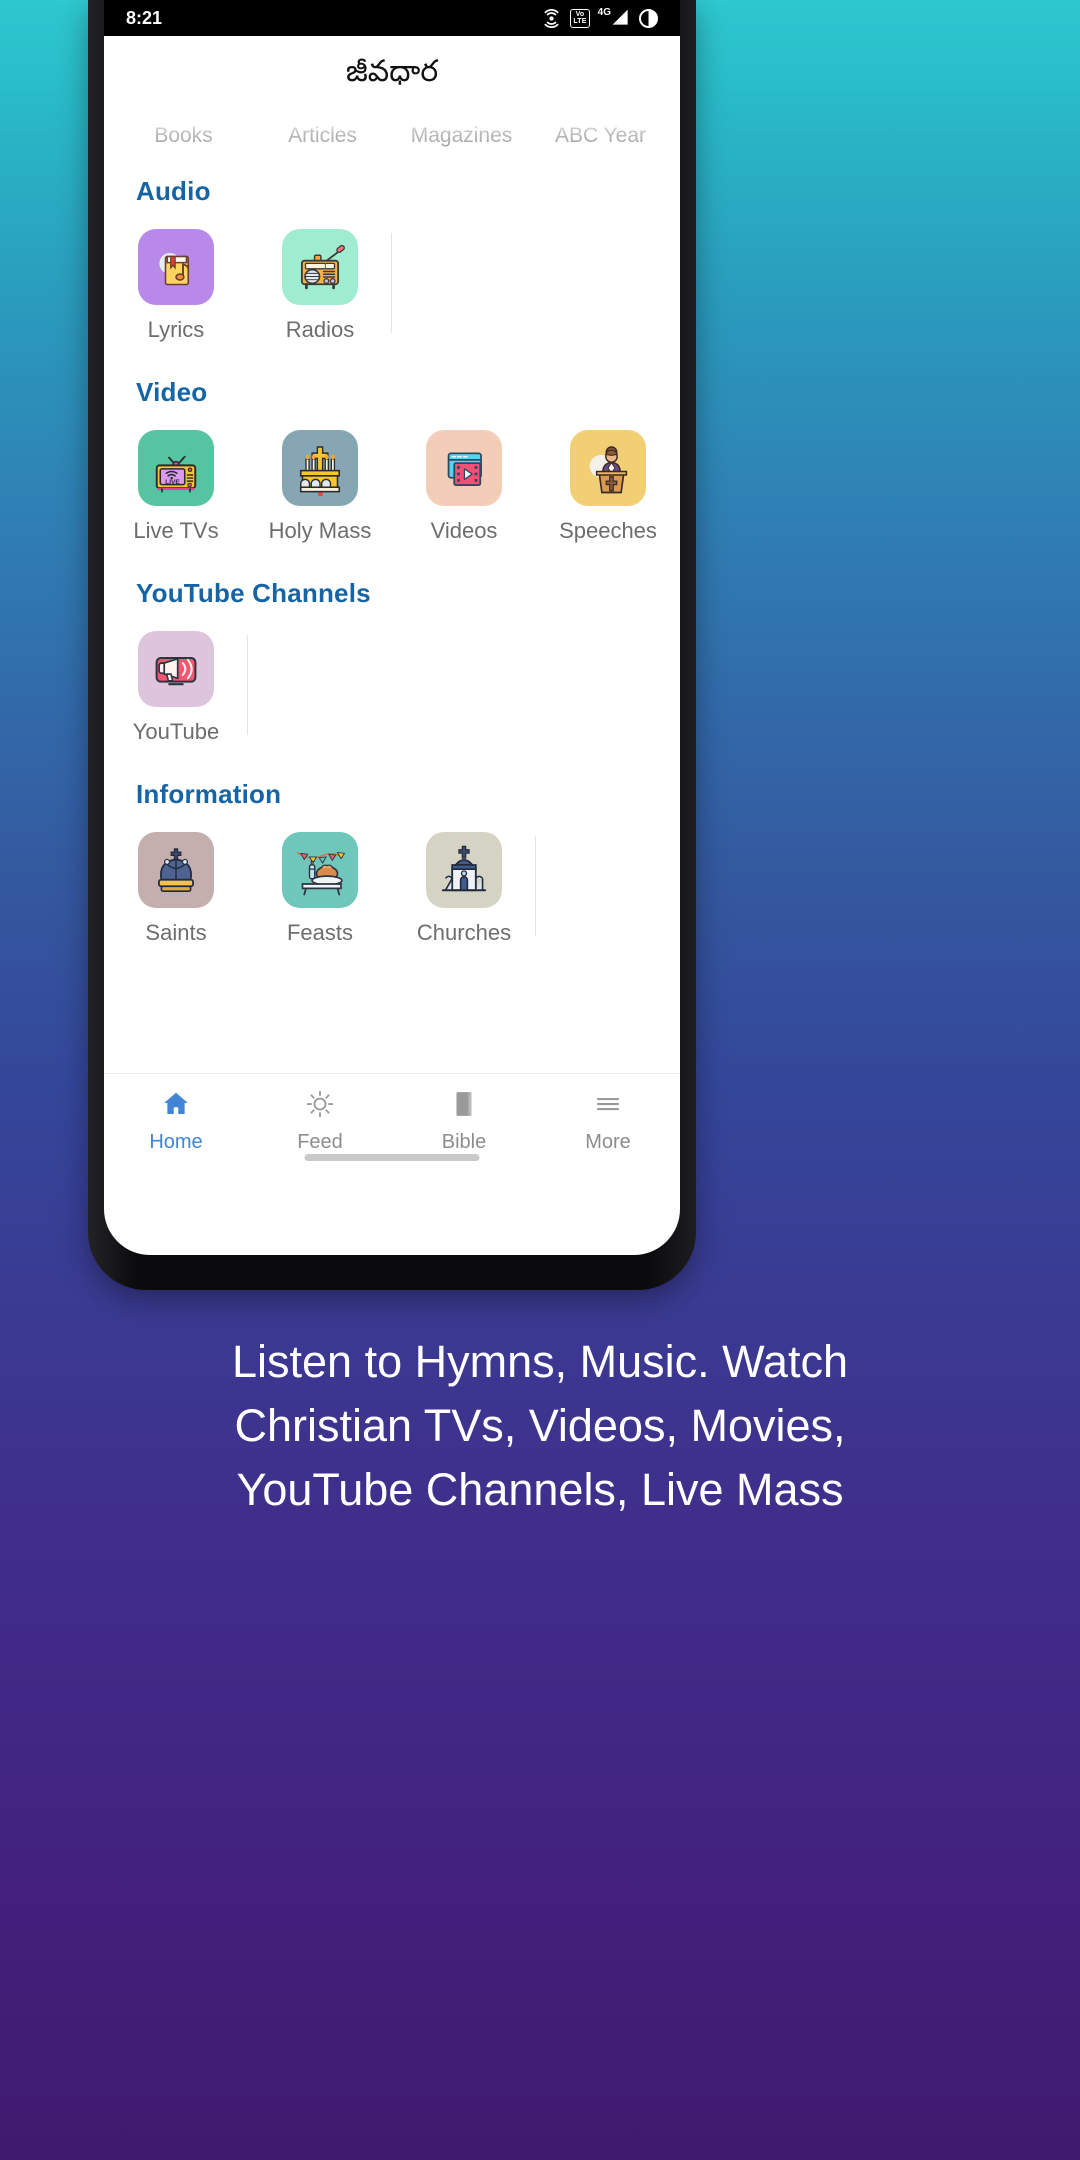 The height and width of the screenshot is (2160, 1080). What do you see at coordinates (172, 392) in the screenshot?
I see `section-title-video: Video` at bounding box center [172, 392].